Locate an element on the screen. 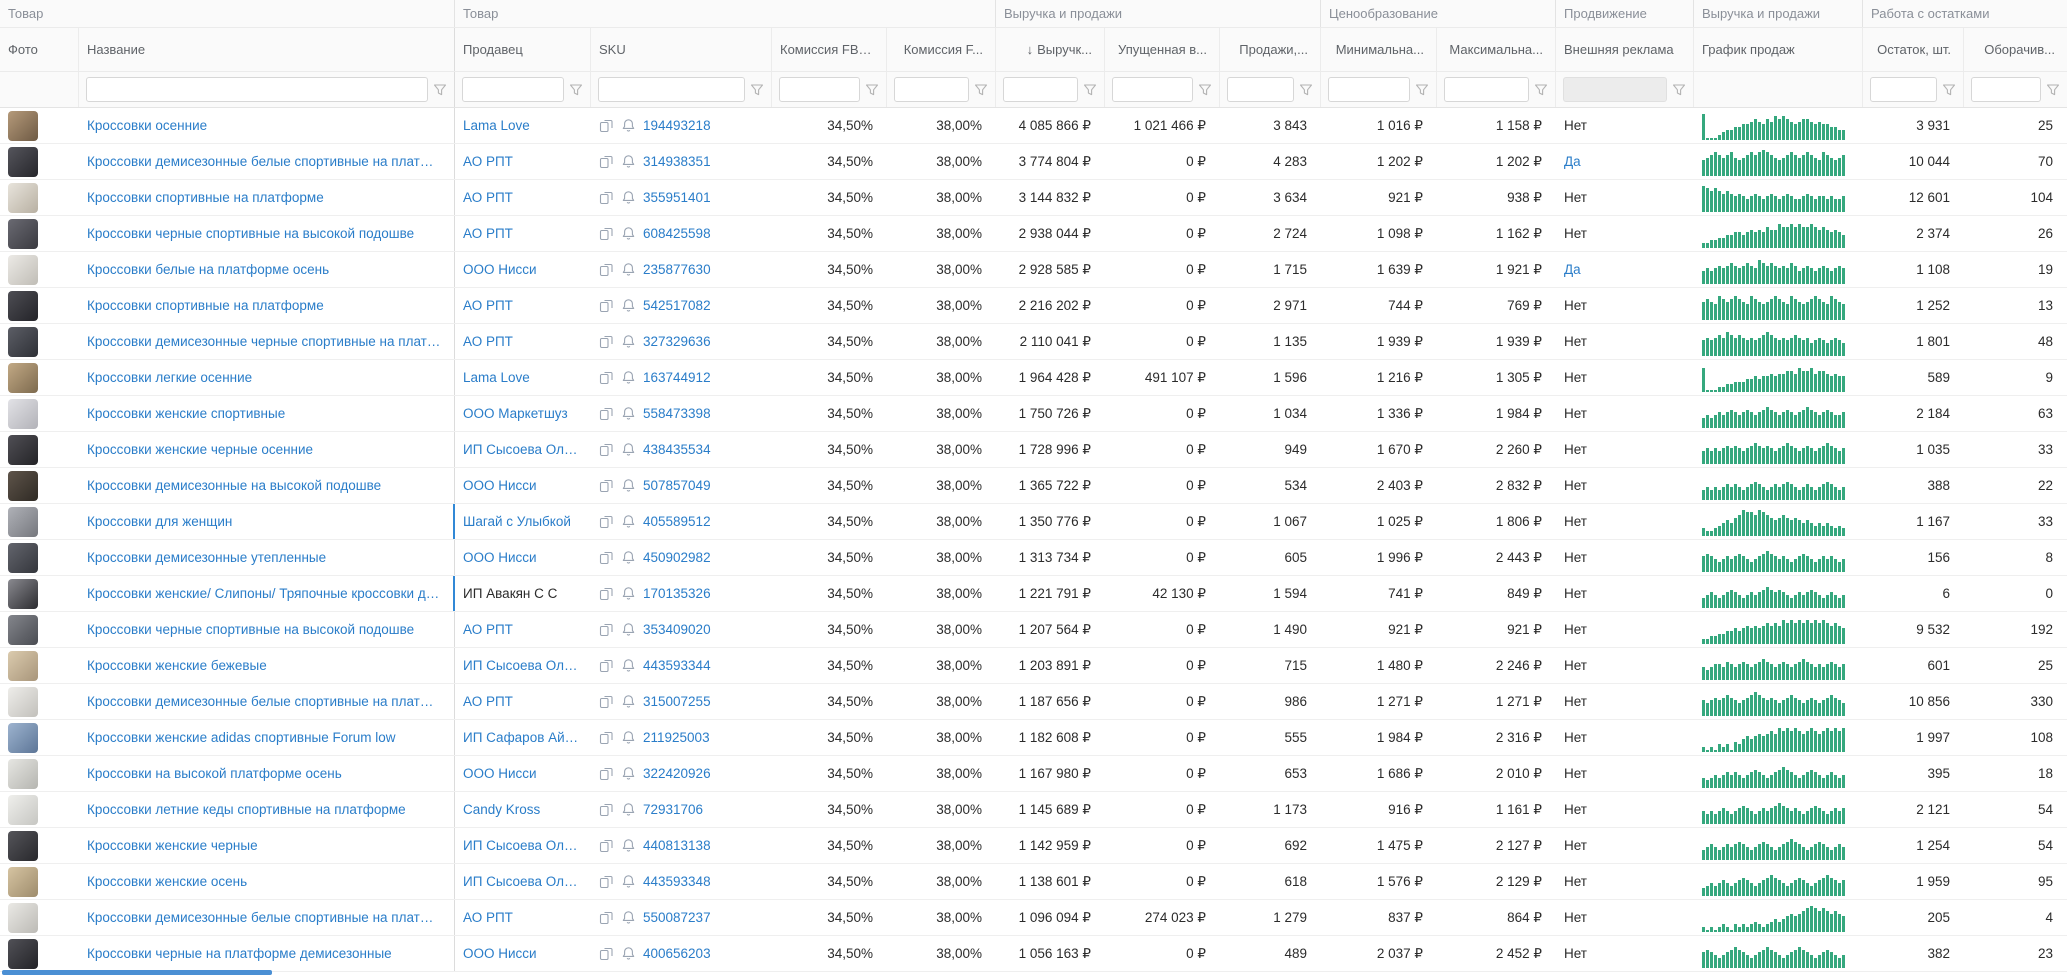 This screenshot has height=975, width=2067. sku-link: 72931706 is located at coordinates (673, 809).